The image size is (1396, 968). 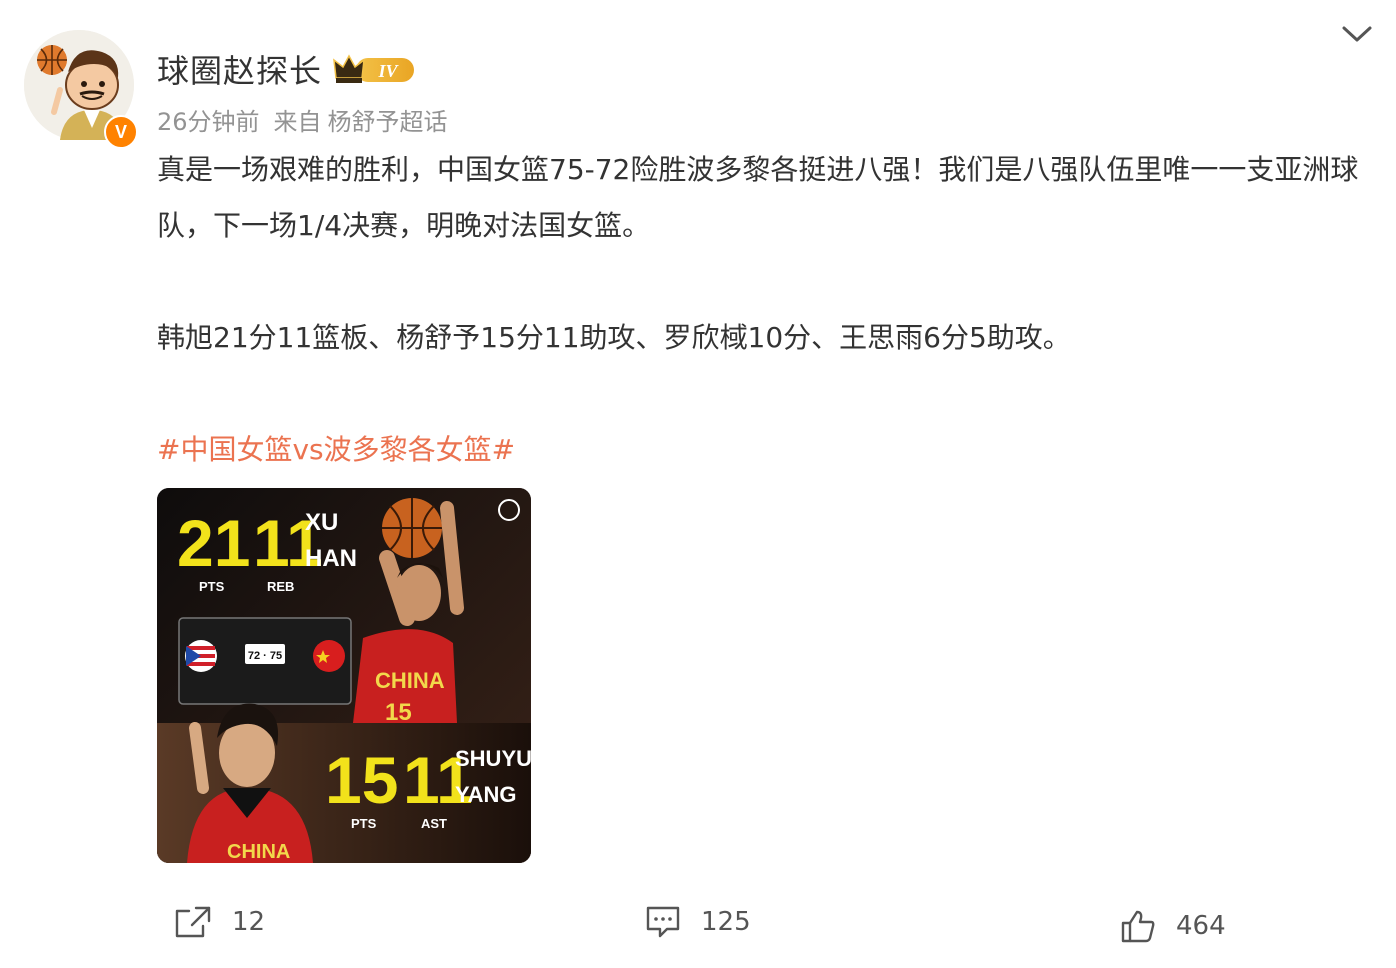 I want to click on source-prefix: 来自, so click(x=297, y=122).